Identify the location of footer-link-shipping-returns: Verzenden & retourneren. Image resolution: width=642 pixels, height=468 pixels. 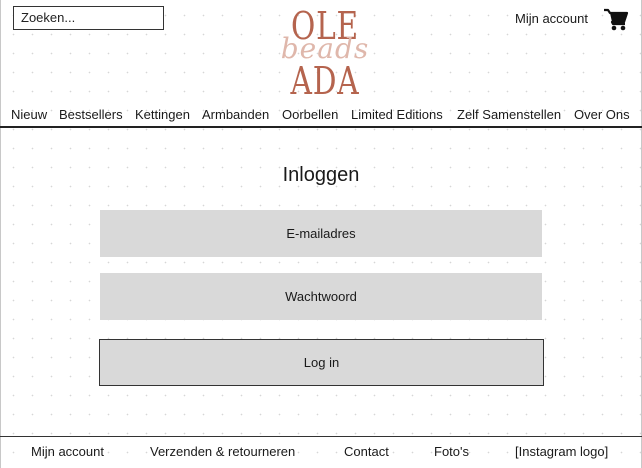
(222, 452).